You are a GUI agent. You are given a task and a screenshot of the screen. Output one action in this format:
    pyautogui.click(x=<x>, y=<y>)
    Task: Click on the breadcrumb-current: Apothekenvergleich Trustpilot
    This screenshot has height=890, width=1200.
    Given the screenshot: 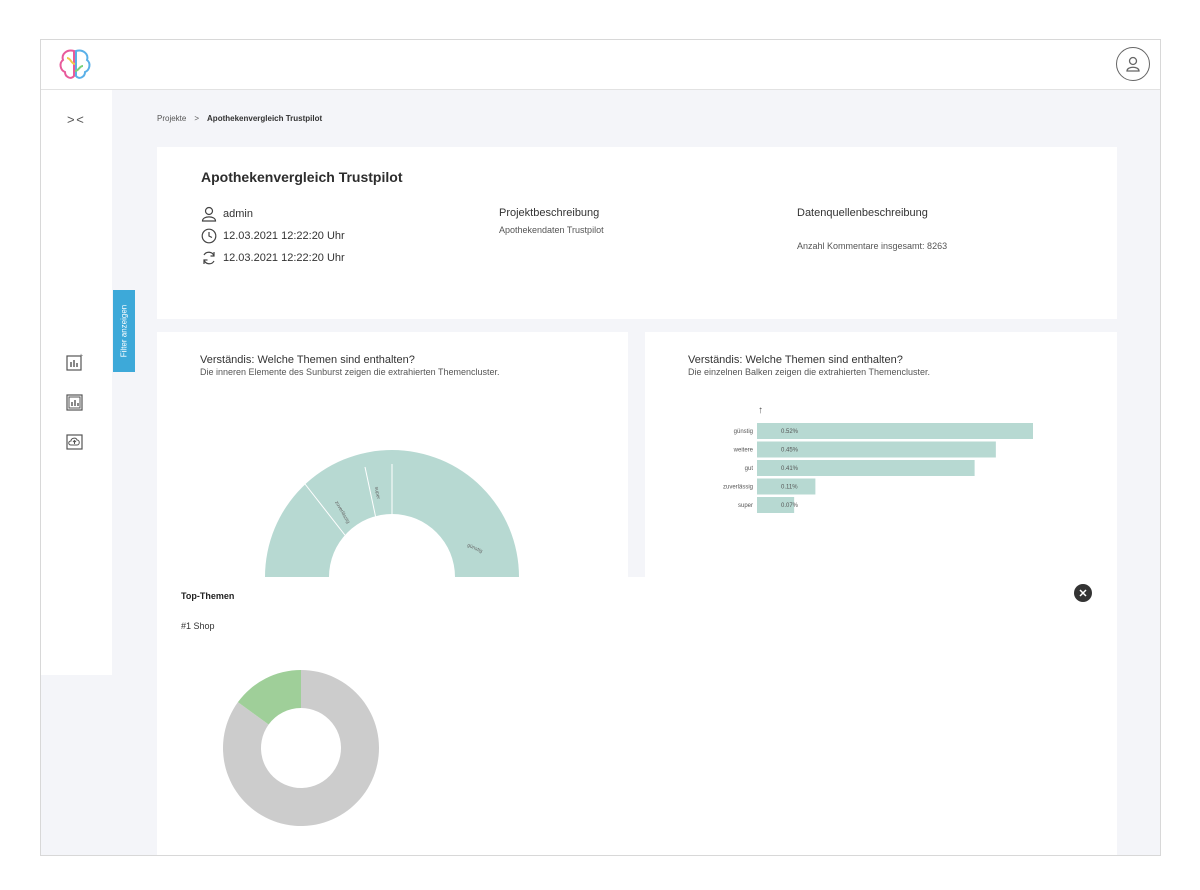 What is the action you would take?
    pyautogui.click(x=265, y=118)
    